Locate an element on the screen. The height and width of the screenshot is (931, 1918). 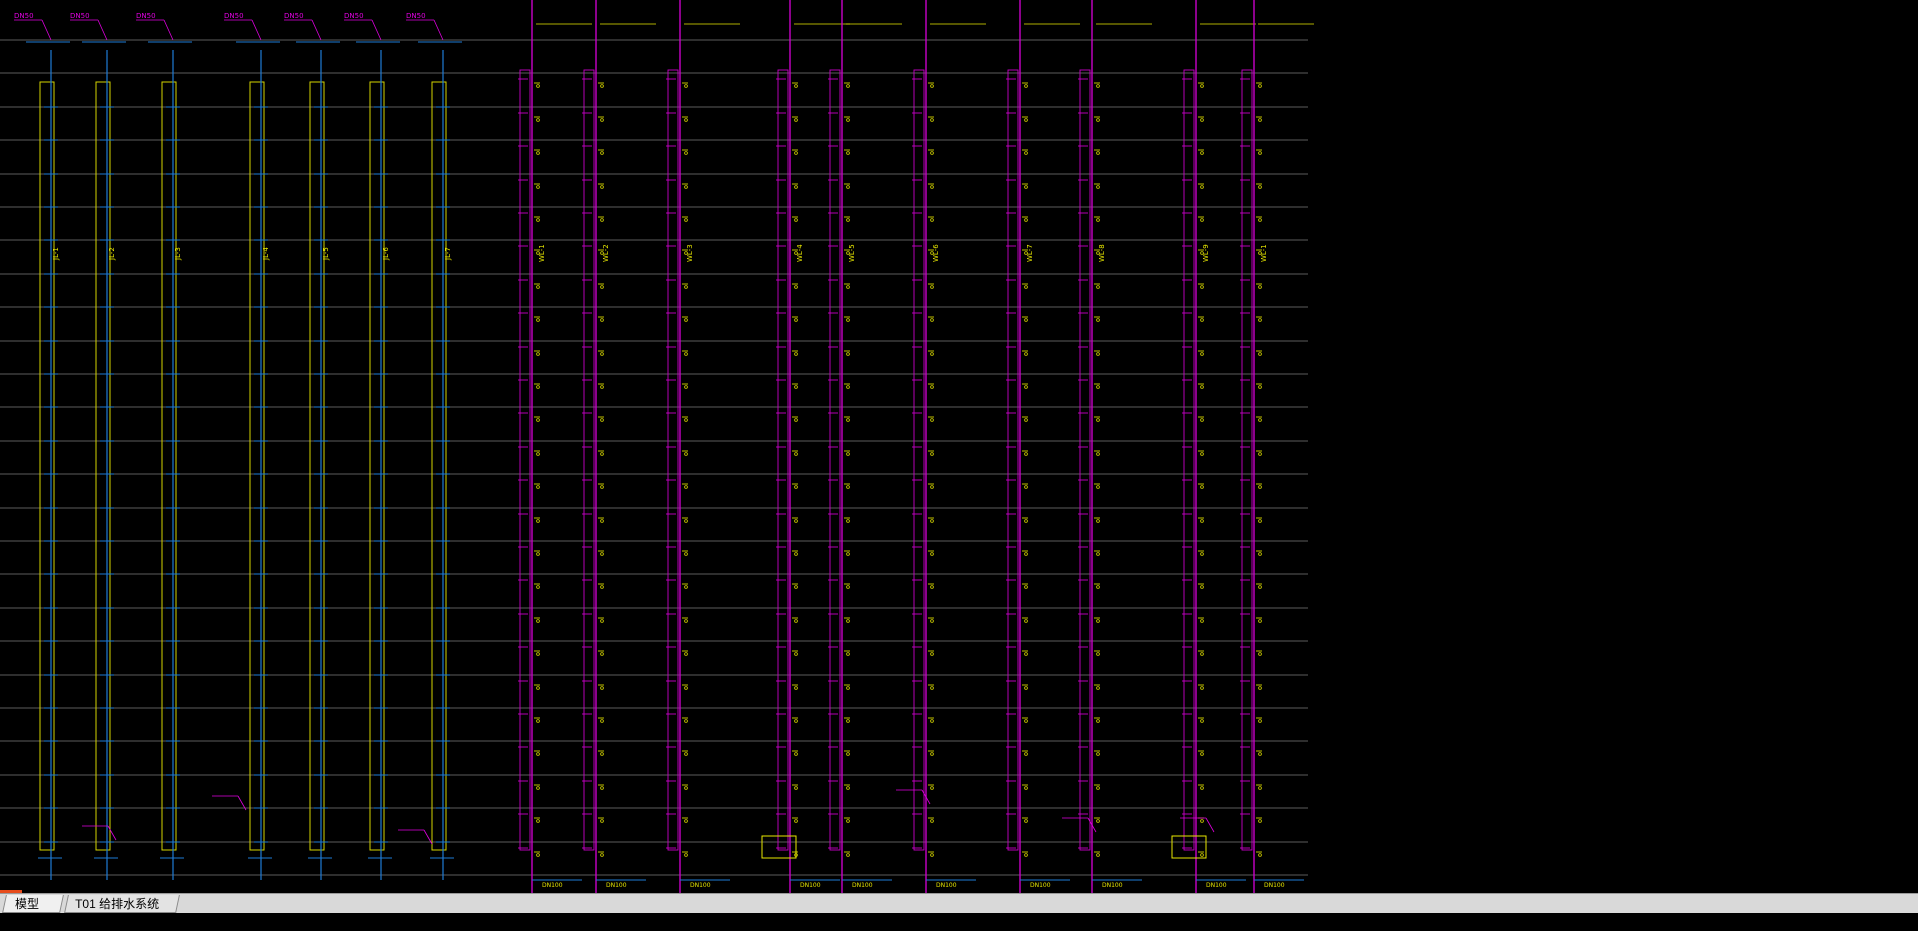
stack-label: WL-4 is located at coordinates (800, 253).